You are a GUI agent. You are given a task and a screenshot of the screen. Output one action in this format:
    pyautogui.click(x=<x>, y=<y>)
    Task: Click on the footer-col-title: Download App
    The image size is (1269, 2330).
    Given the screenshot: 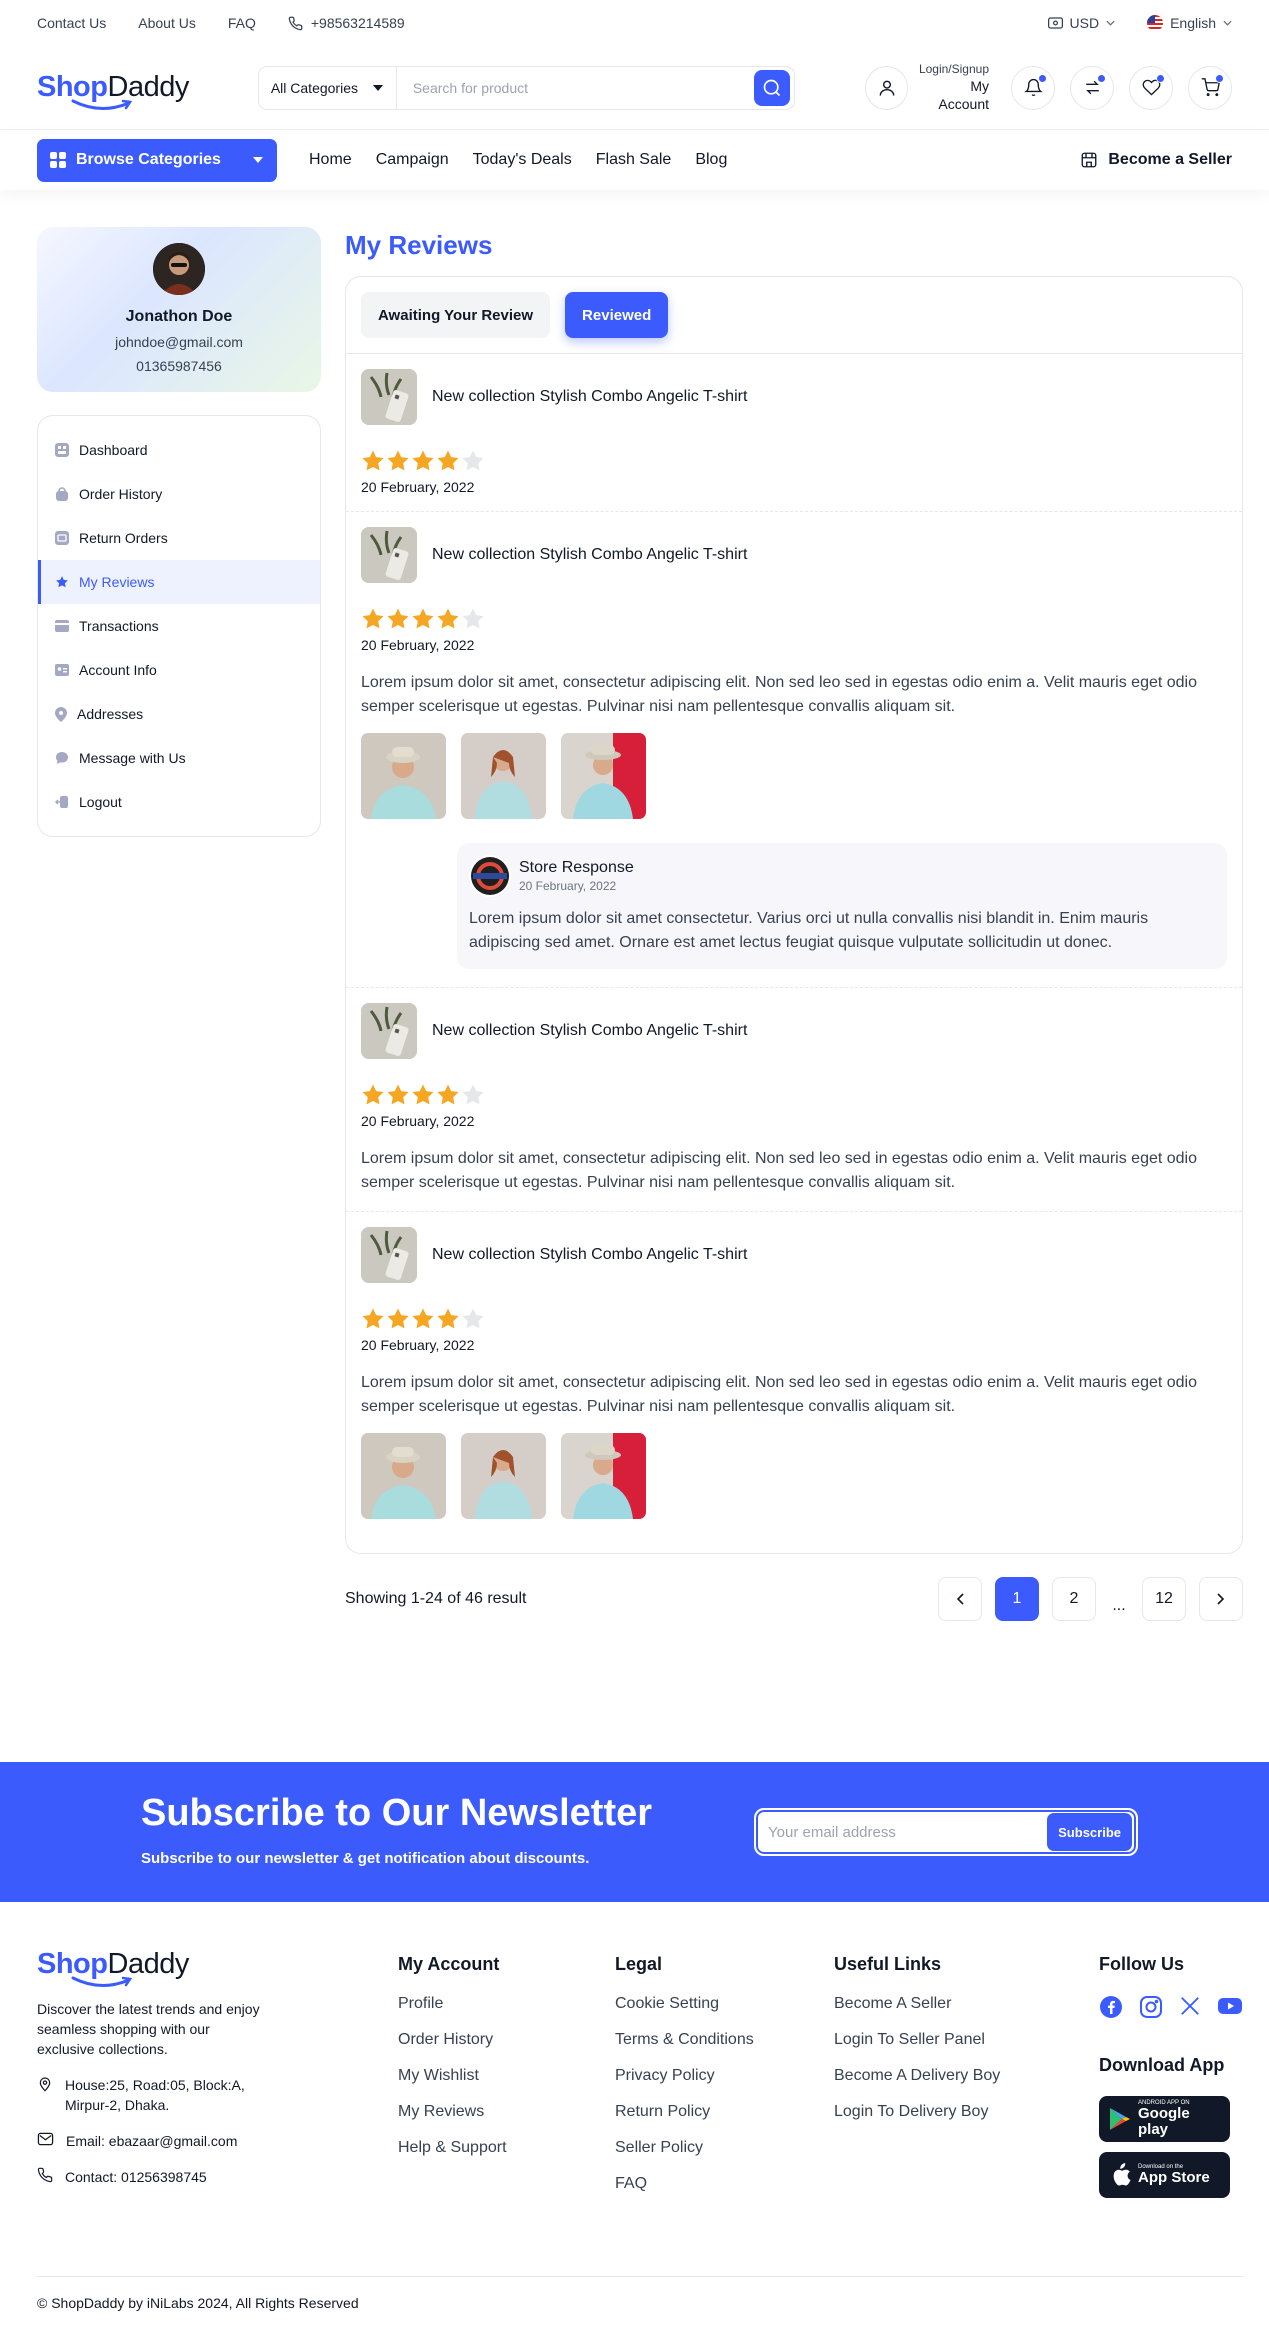 What is the action you would take?
    pyautogui.click(x=1162, y=2065)
    